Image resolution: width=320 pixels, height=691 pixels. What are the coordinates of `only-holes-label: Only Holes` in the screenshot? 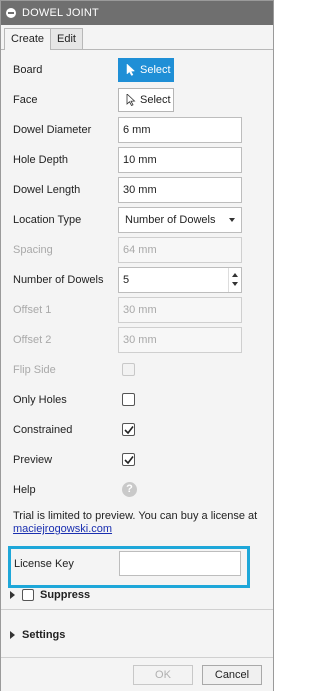 It's located at (40, 400).